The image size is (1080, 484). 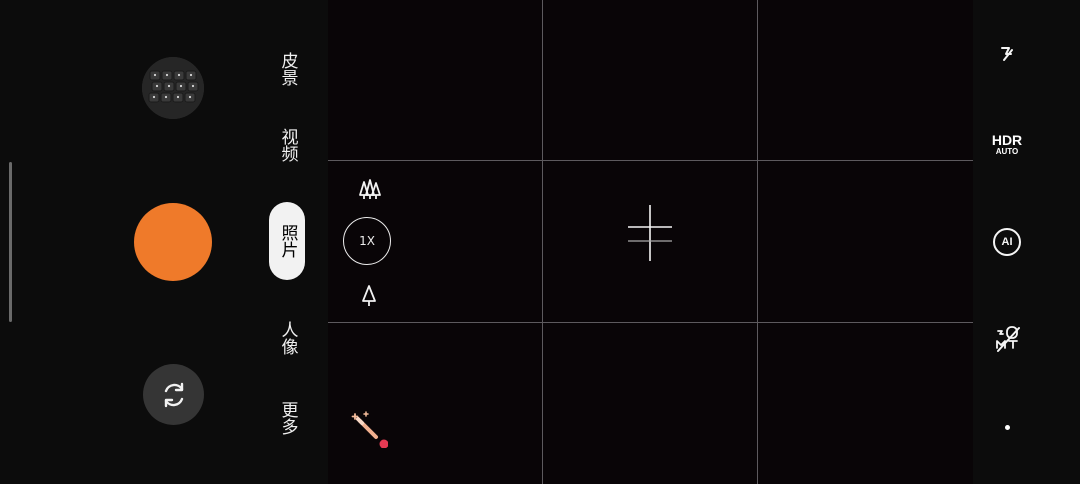 I want to click on hdr-label: HDR, so click(x=1007, y=140).